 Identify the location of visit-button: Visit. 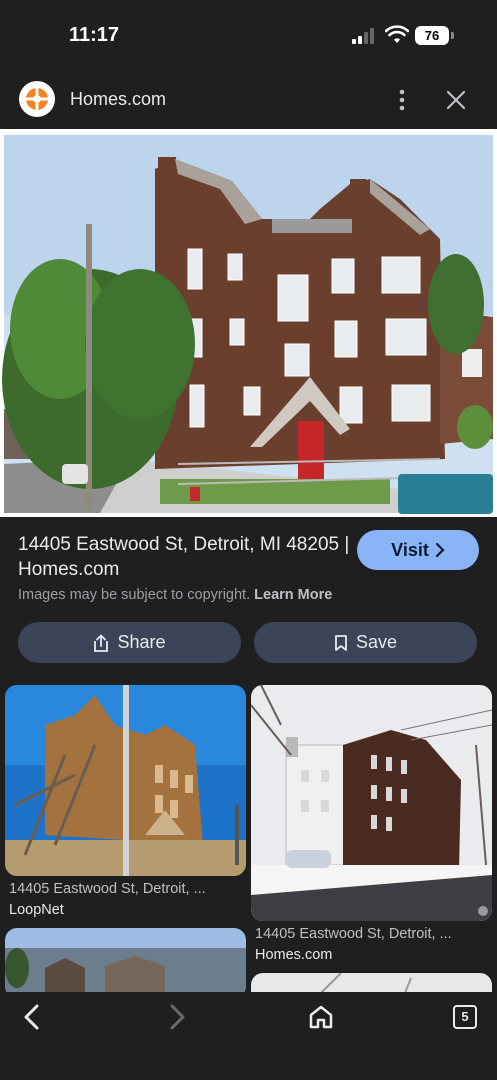
(418, 550).